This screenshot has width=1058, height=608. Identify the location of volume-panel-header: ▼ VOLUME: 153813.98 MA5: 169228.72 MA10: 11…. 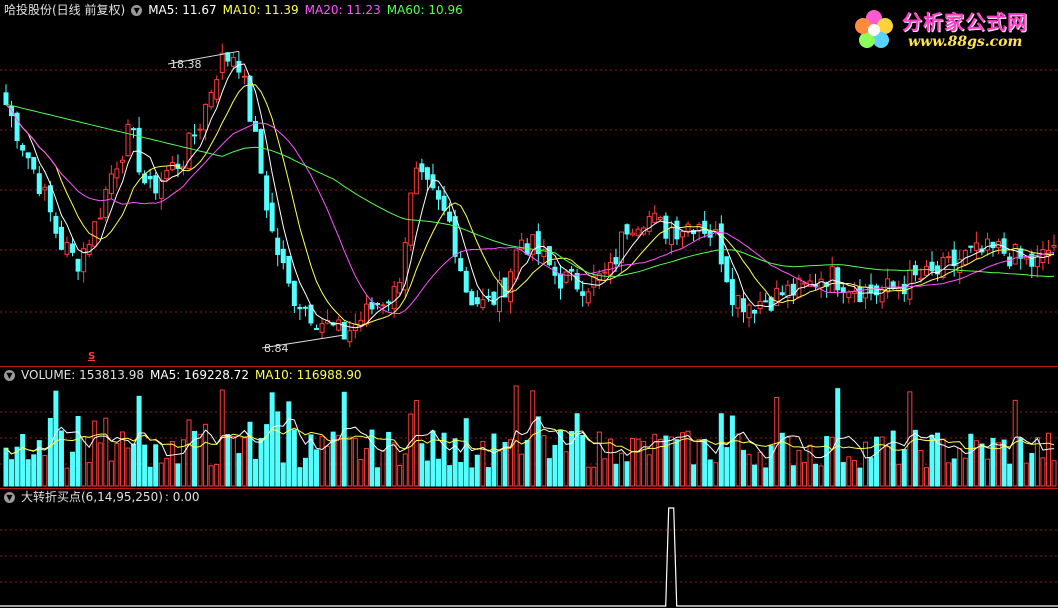
(186, 375).